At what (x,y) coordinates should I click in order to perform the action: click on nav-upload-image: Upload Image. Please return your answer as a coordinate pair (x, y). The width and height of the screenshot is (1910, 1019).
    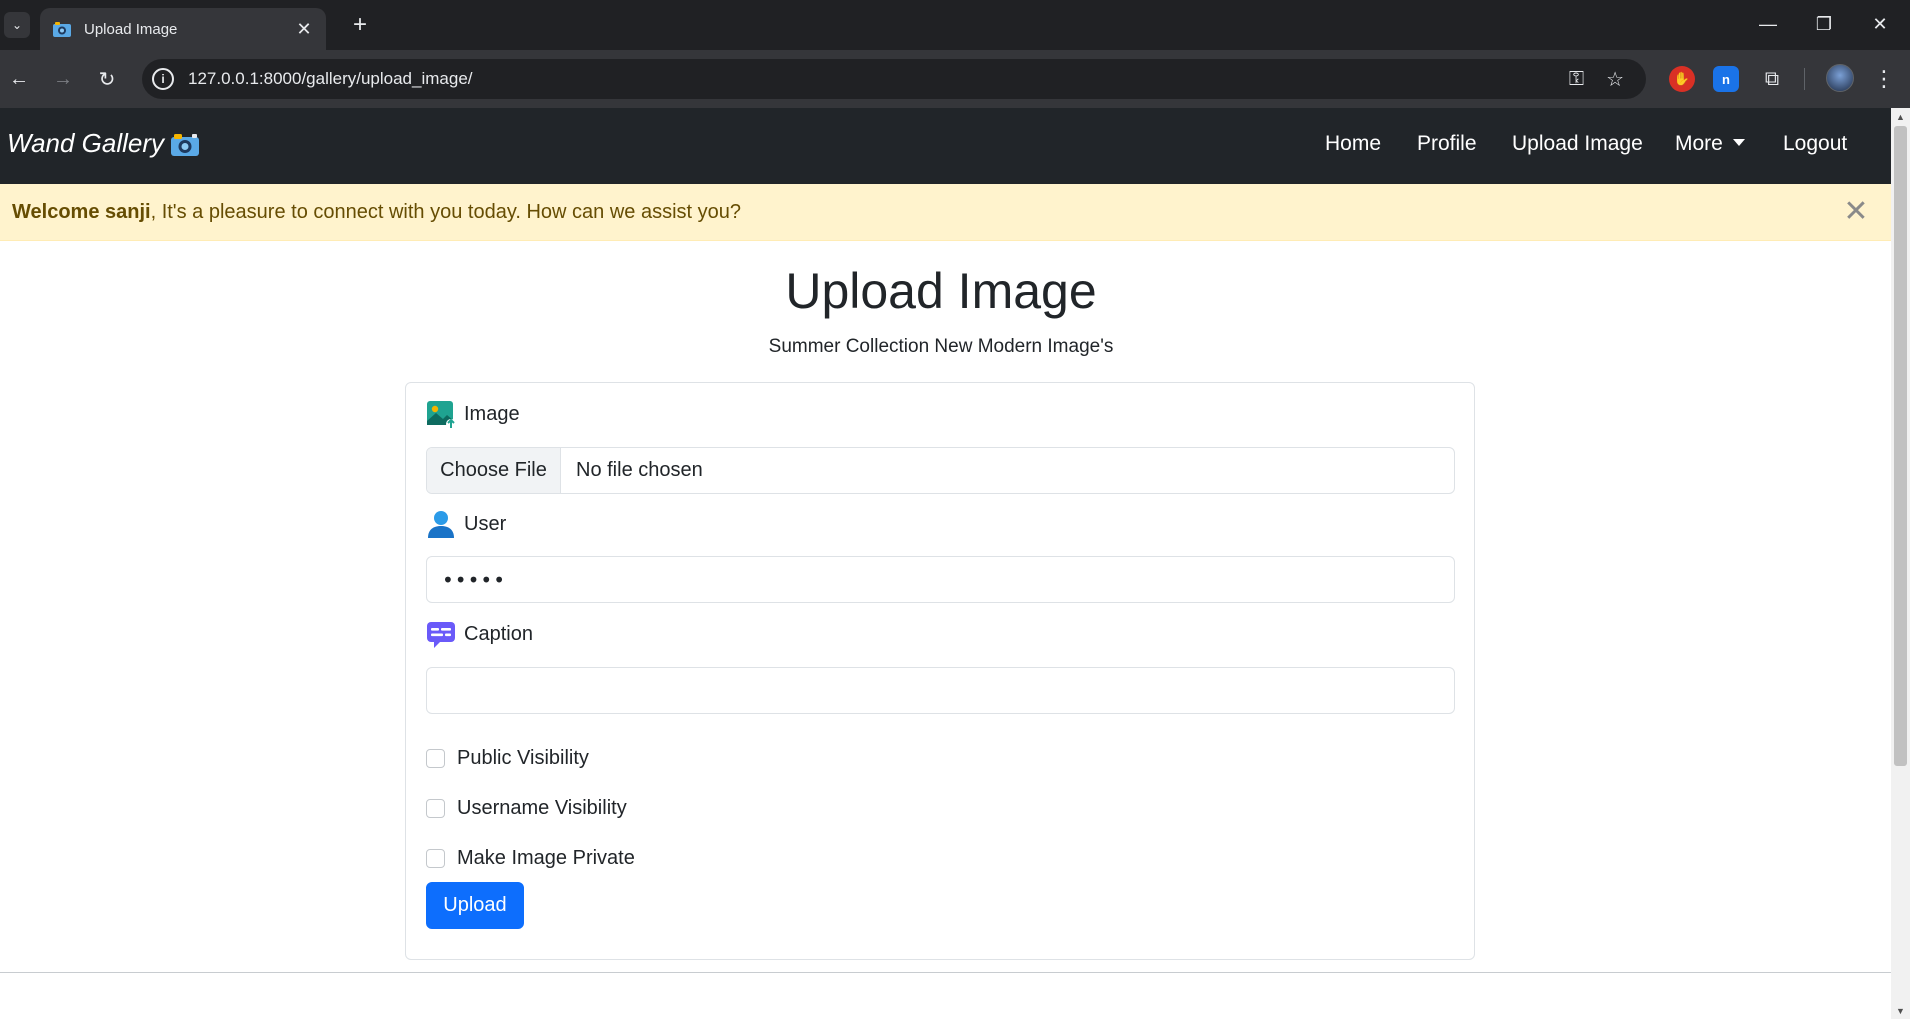
    Looking at the image, I should click on (1577, 144).